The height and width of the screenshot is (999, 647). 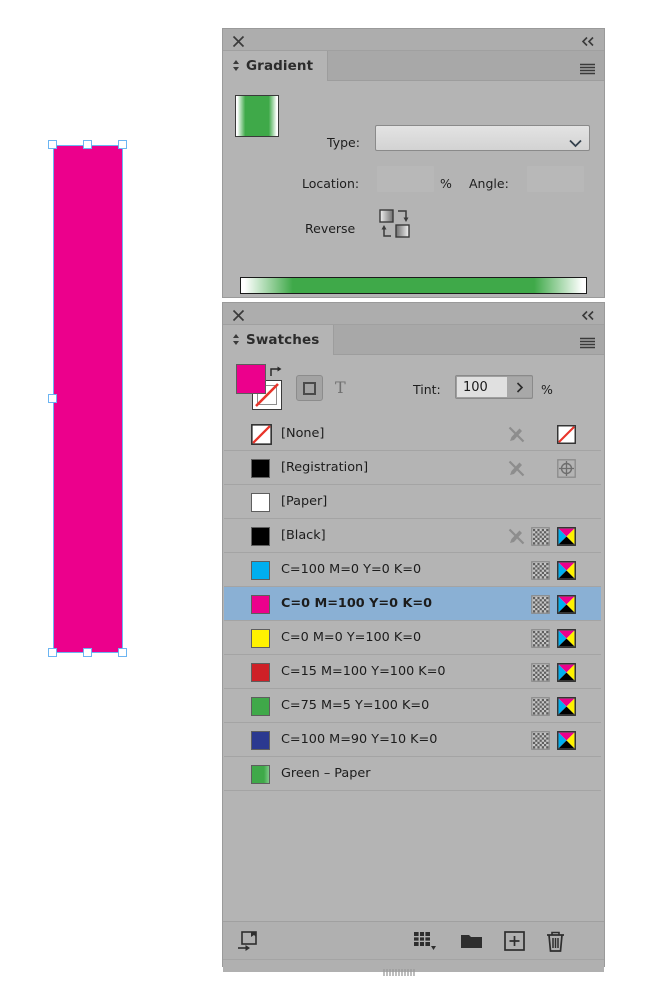 I want to click on magenta-rectangle-object, so click(x=88, y=399).